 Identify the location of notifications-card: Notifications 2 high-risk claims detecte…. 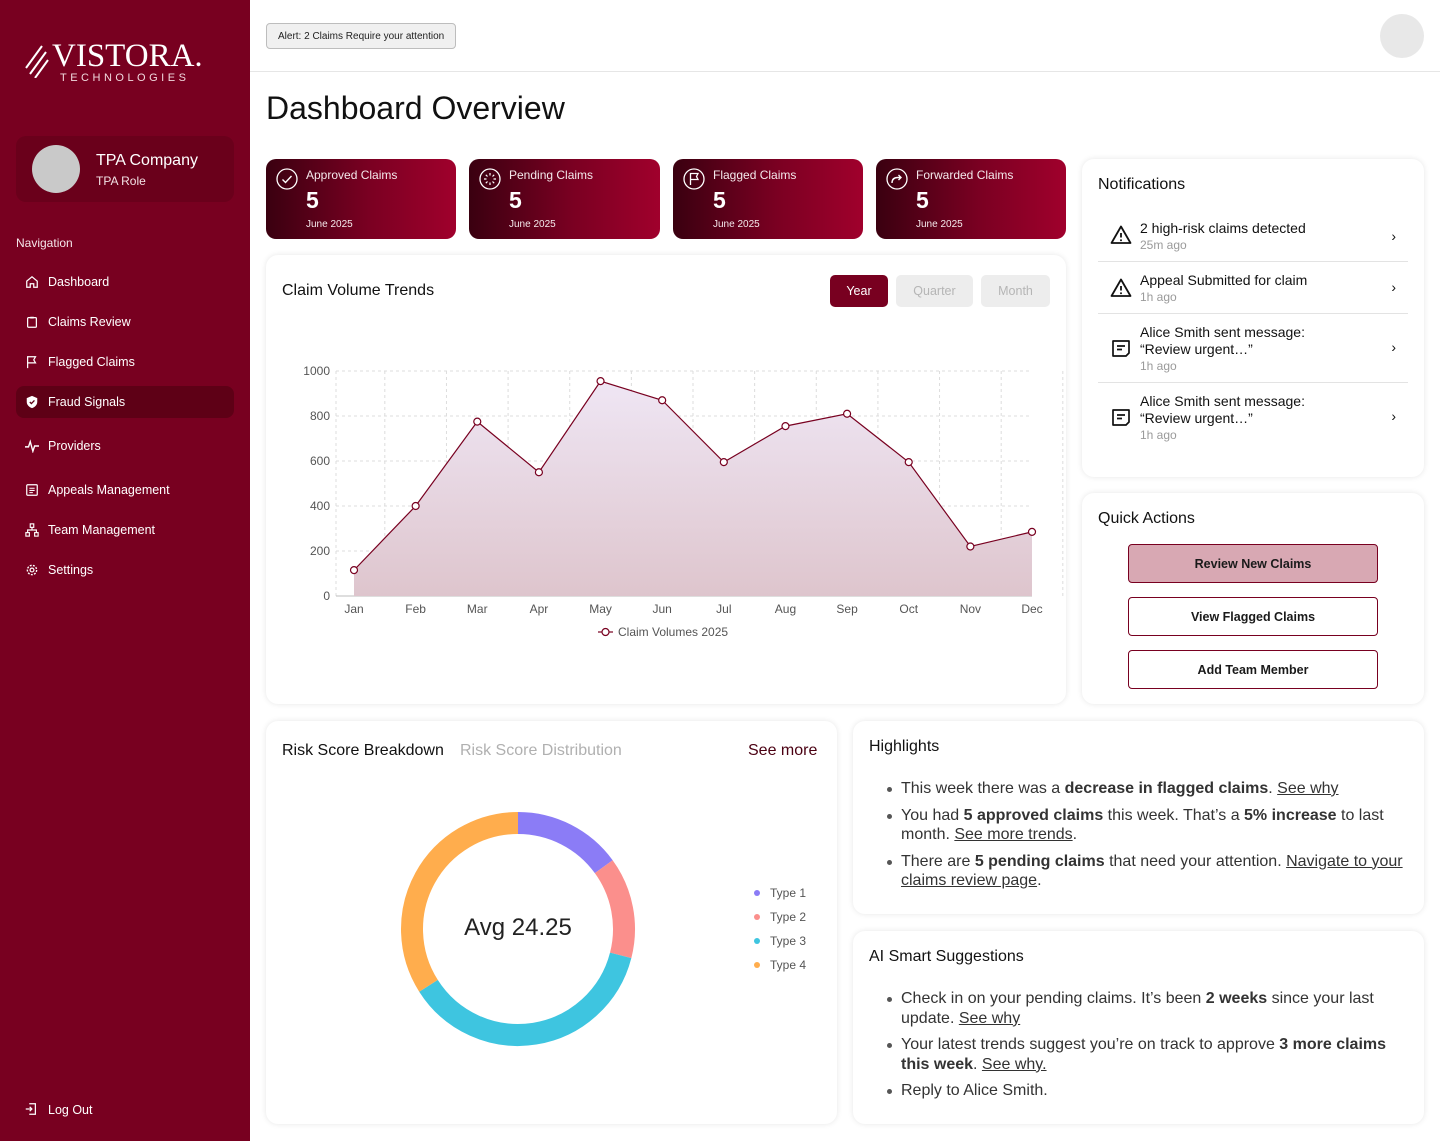
(1253, 318).